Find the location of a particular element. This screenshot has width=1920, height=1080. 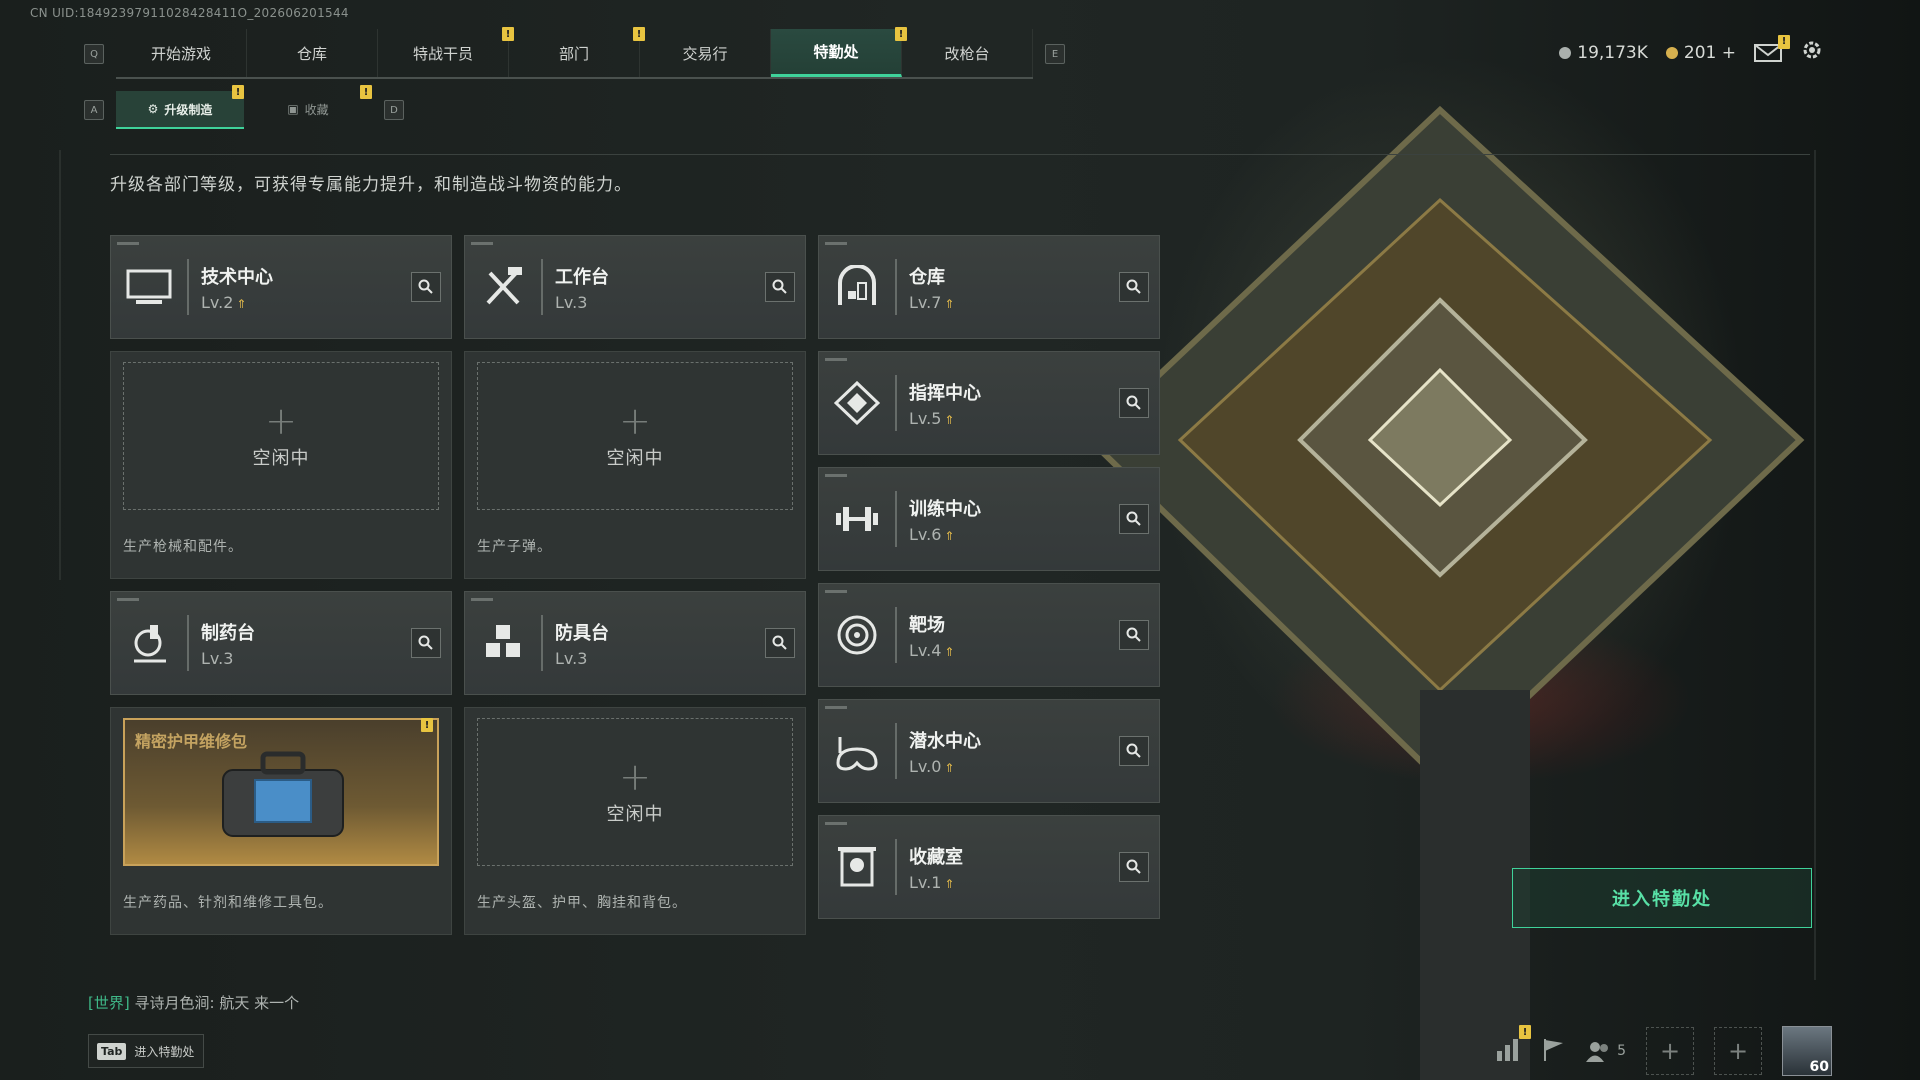

facility-level: Lv.6 is located at coordinates (925, 534).